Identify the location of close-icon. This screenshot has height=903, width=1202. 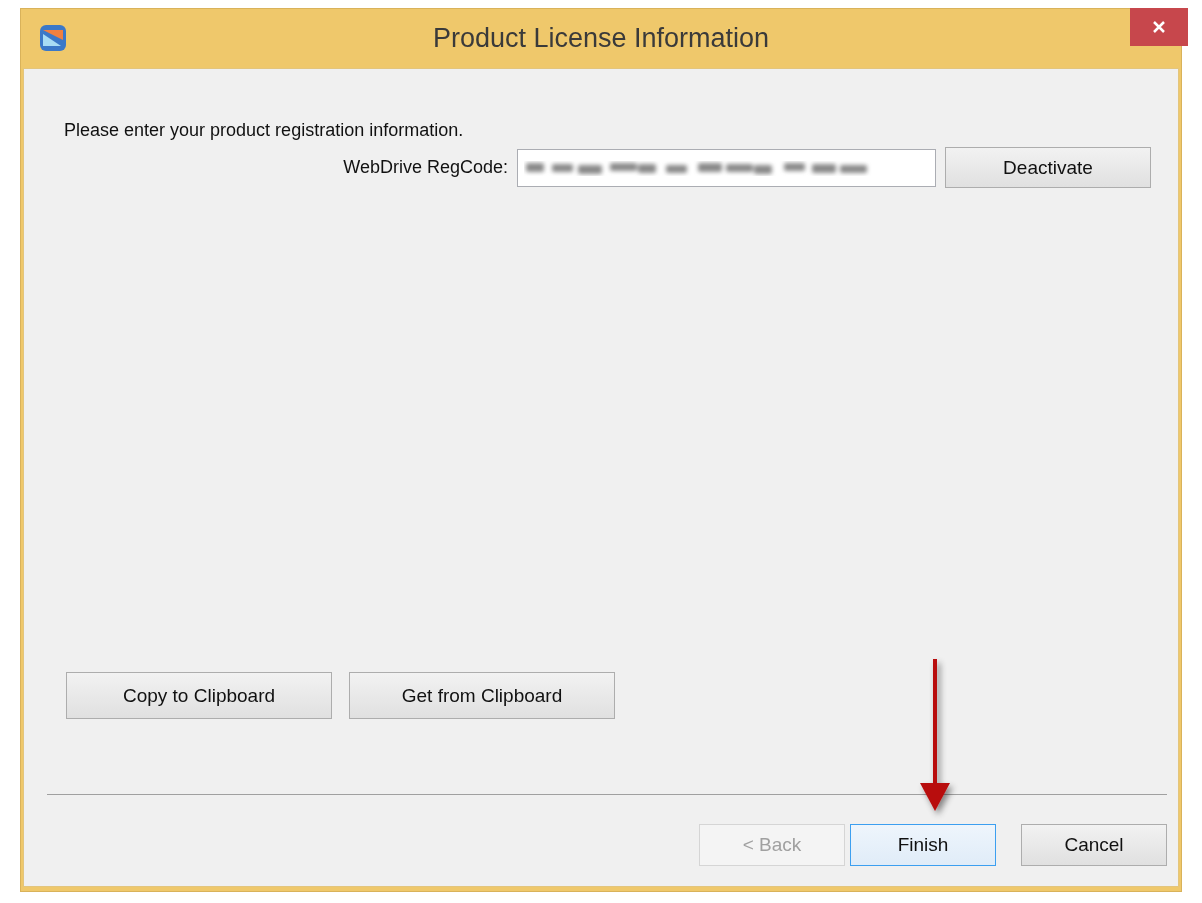
(1159, 27).